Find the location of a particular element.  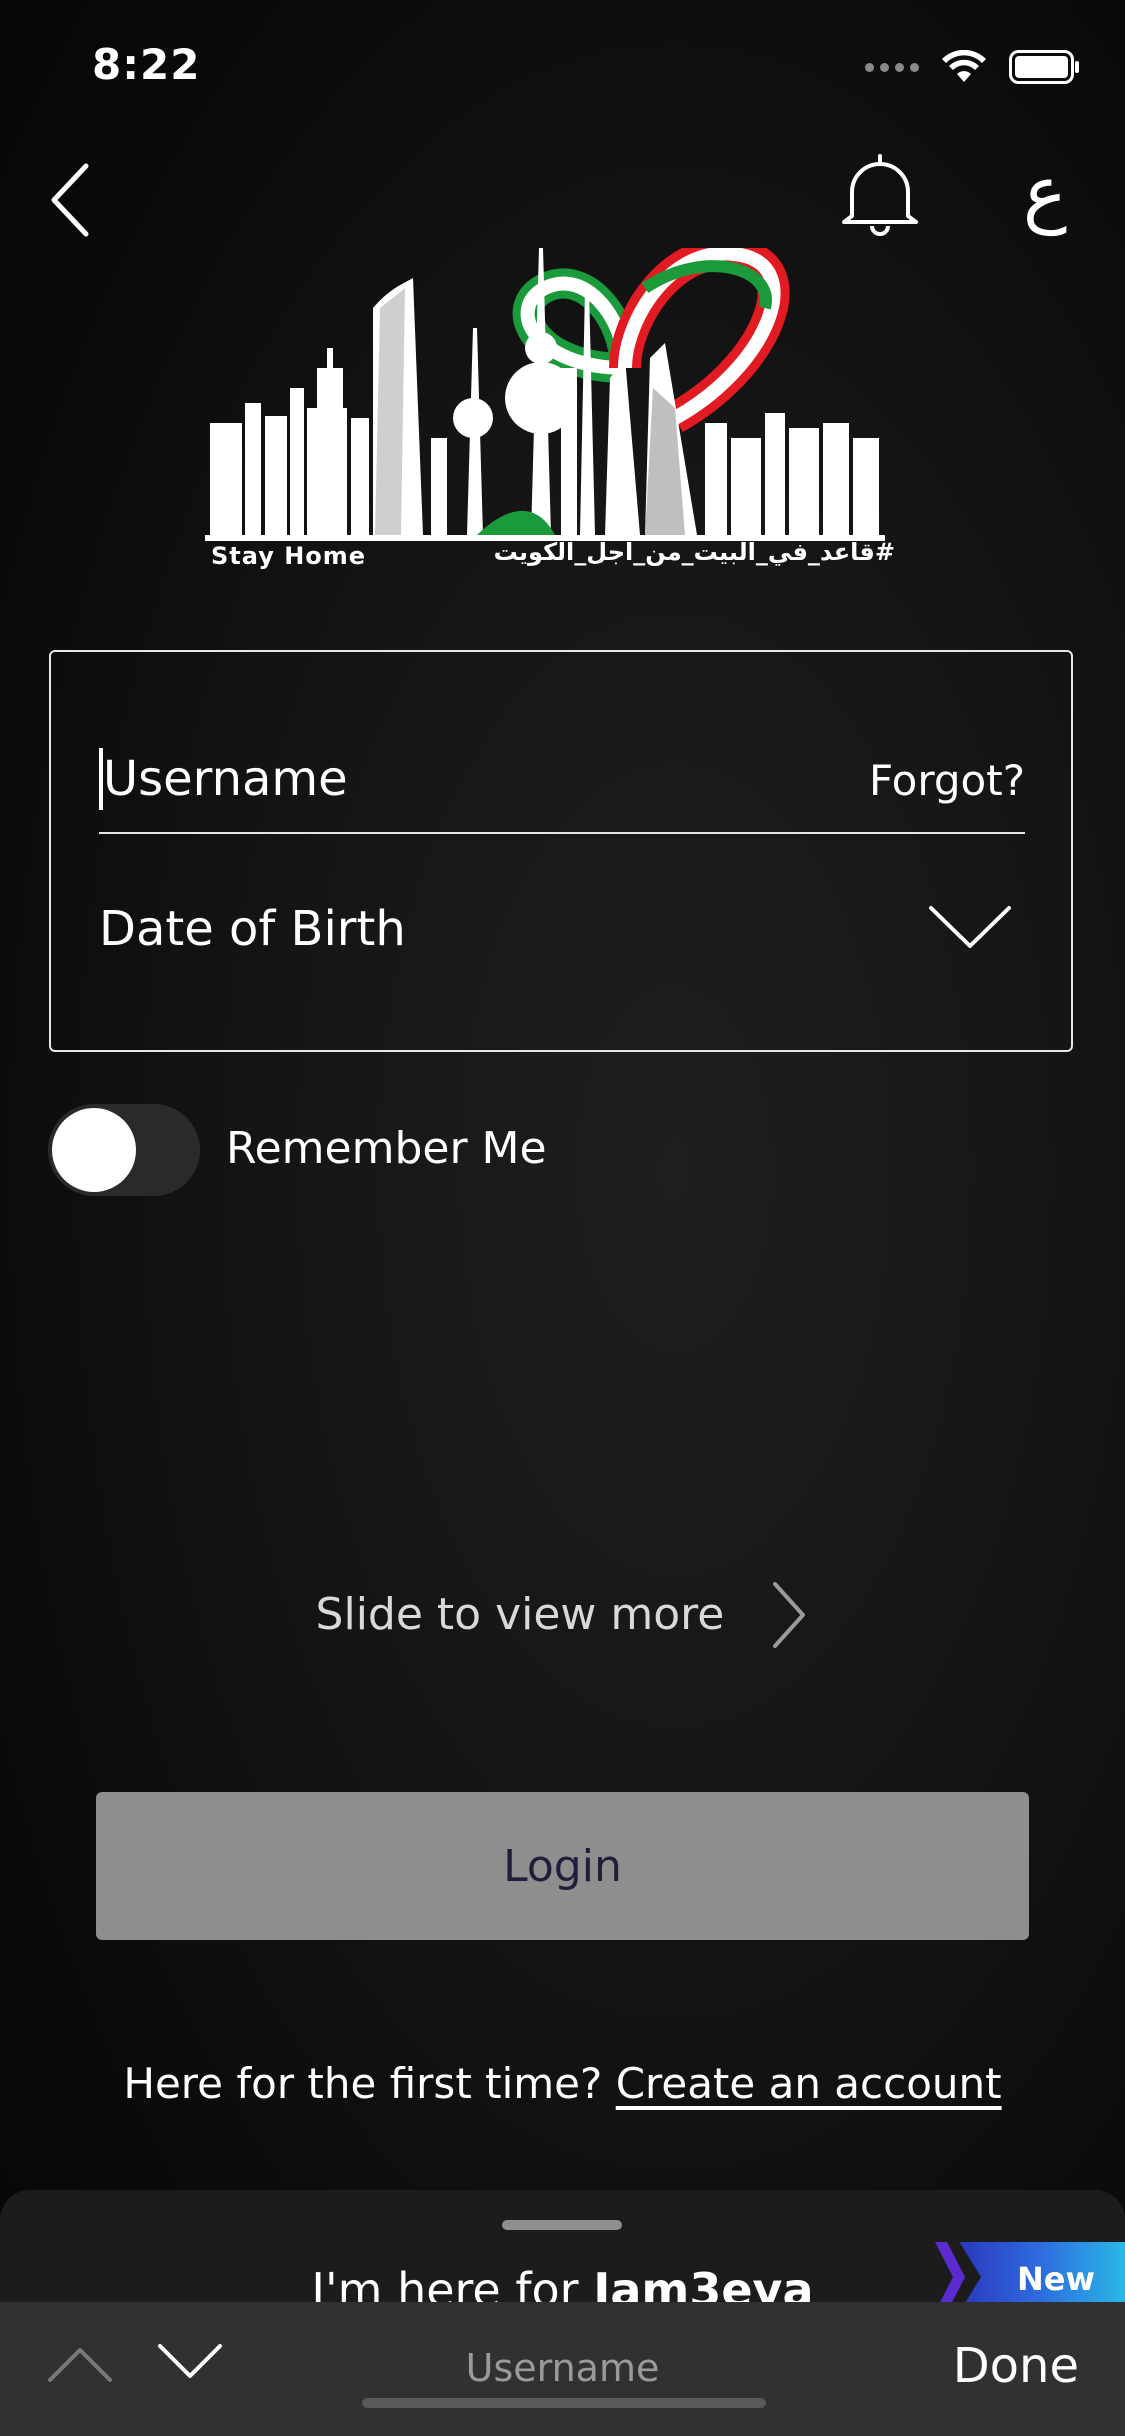

status-time: 8:22 is located at coordinates (146, 64).